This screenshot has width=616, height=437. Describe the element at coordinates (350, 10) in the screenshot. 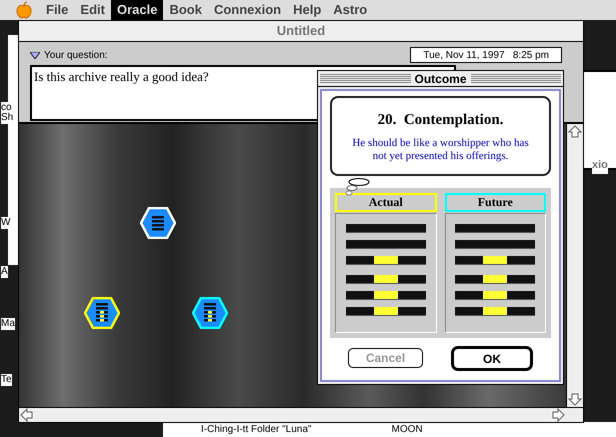

I see `menu-item: Astro` at that location.